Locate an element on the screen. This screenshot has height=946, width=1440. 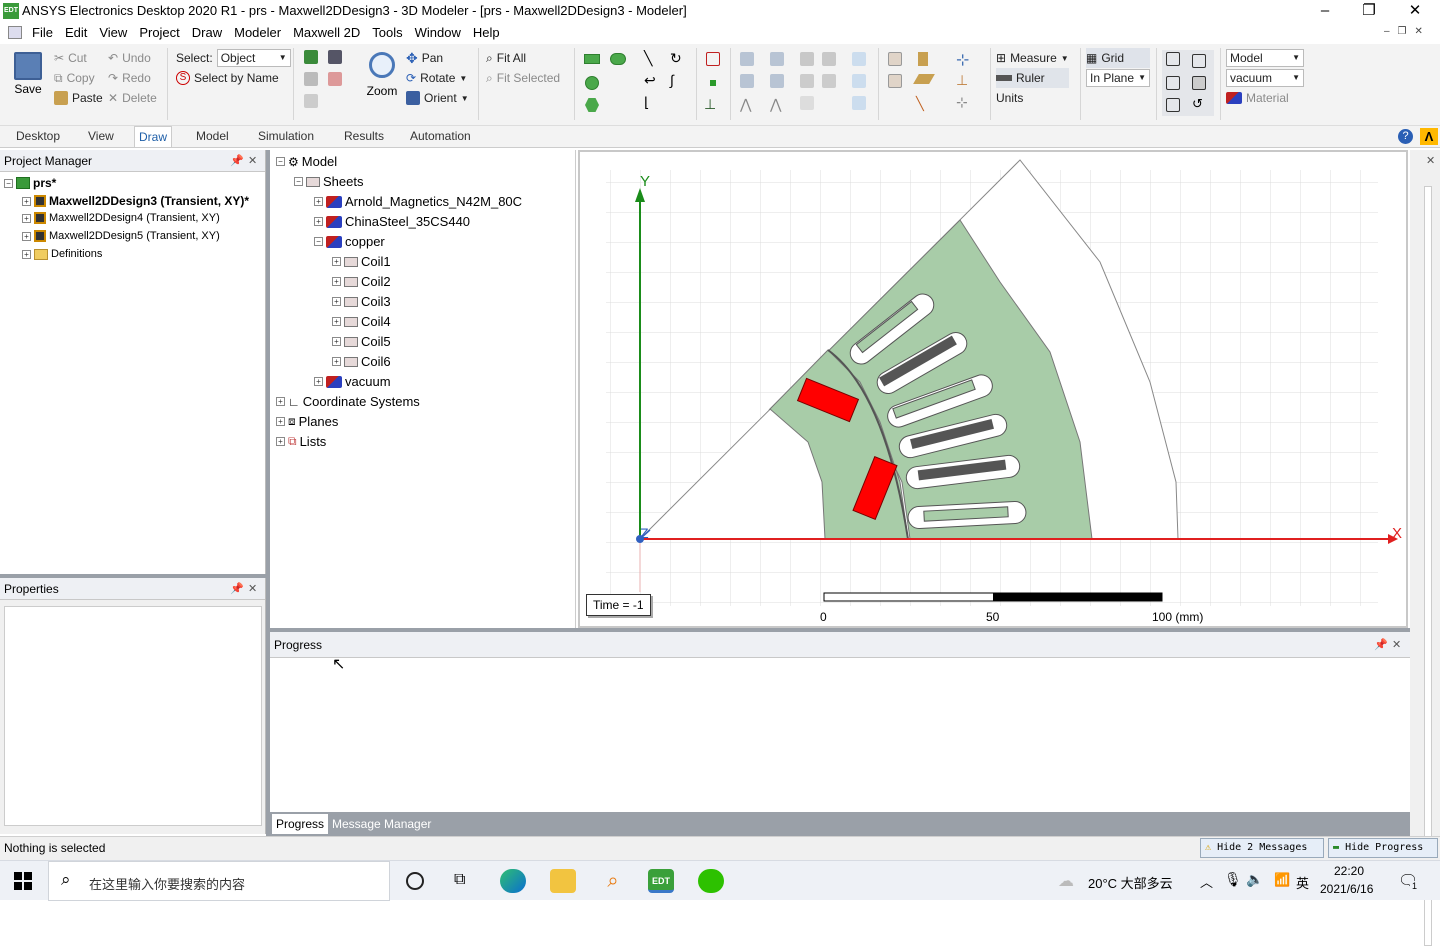
hide-progress-button: ▬ Hide Progress is located at coordinates (1383, 848).